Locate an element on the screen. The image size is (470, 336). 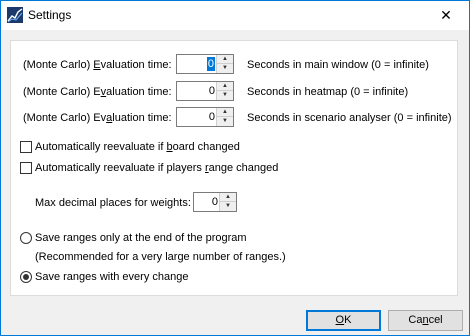
decimal-places-label: Max decimal places for weights: is located at coordinates (113, 203).